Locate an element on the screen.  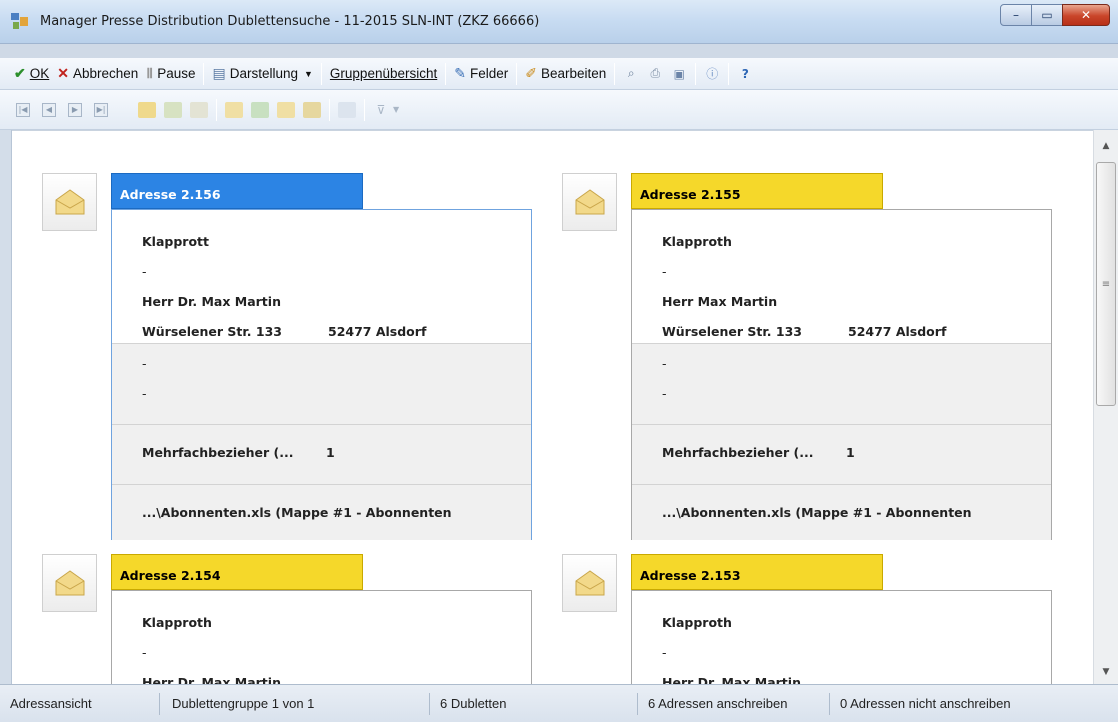
vertical-scrollbar: ▲ ≡ ▼ is located at coordinates (1105, 407).